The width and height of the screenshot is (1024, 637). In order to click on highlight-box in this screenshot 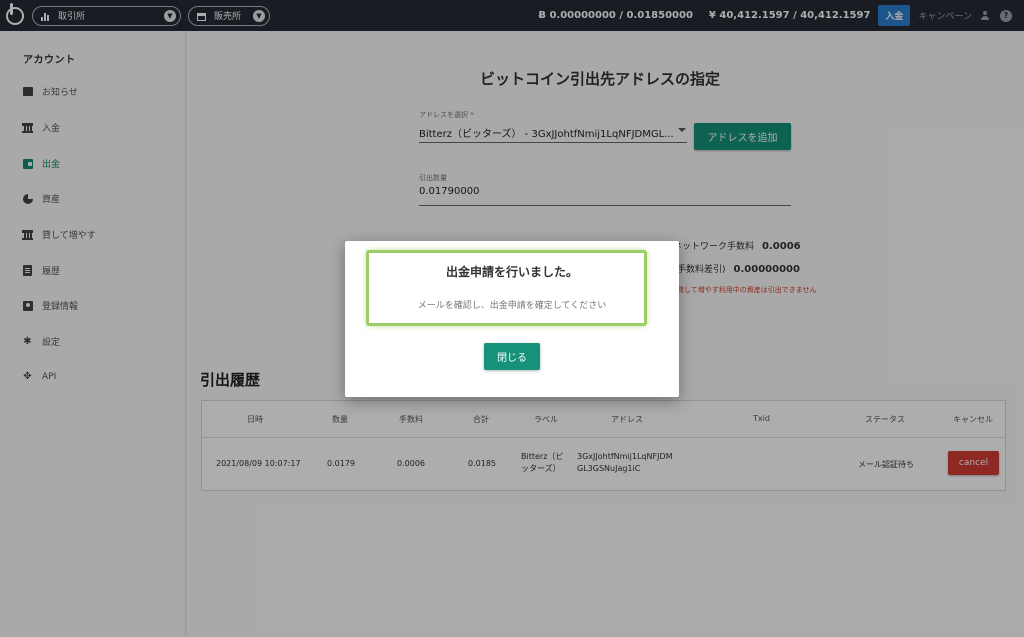, I will do `click(506, 288)`.